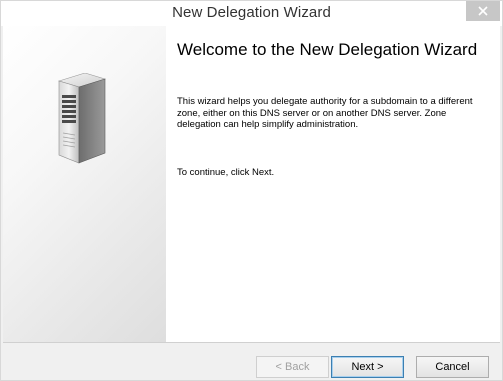 The height and width of the screenshot is (381, 503). Describe the element at coordinates (452, 367) in the screenshot. I see `cancel-button: Cancel` at that location.